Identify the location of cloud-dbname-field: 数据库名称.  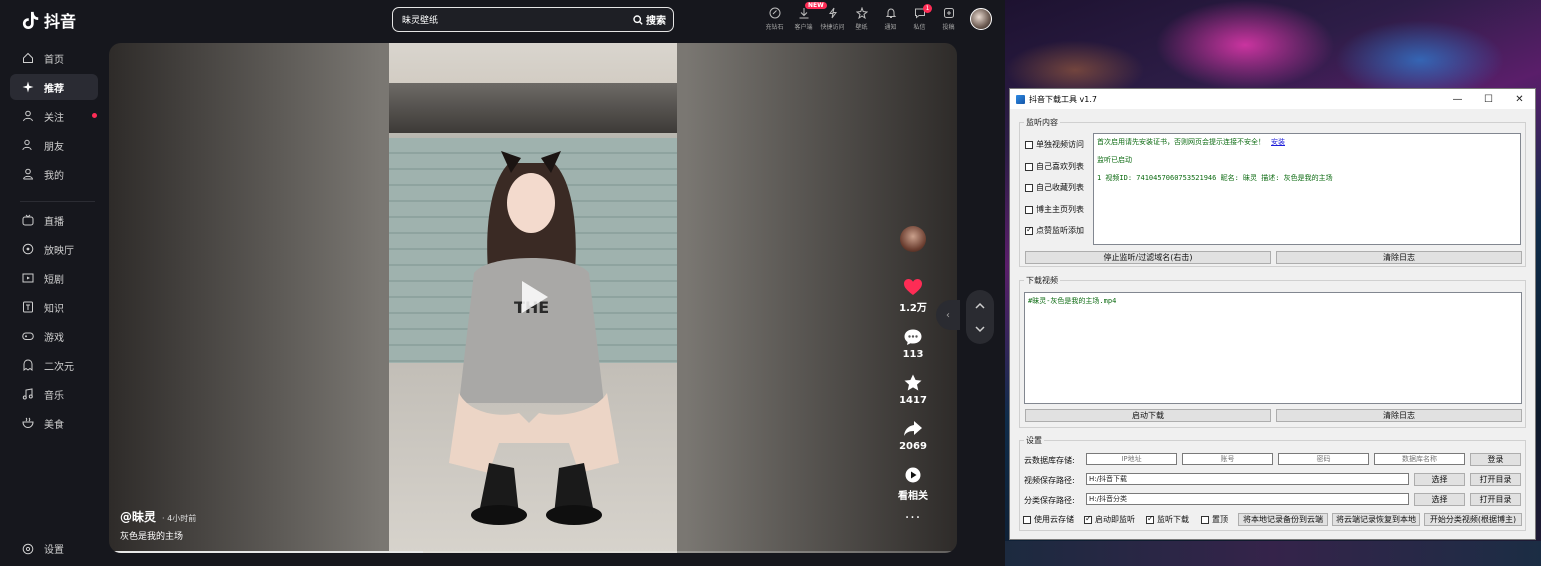
(1419, 459).